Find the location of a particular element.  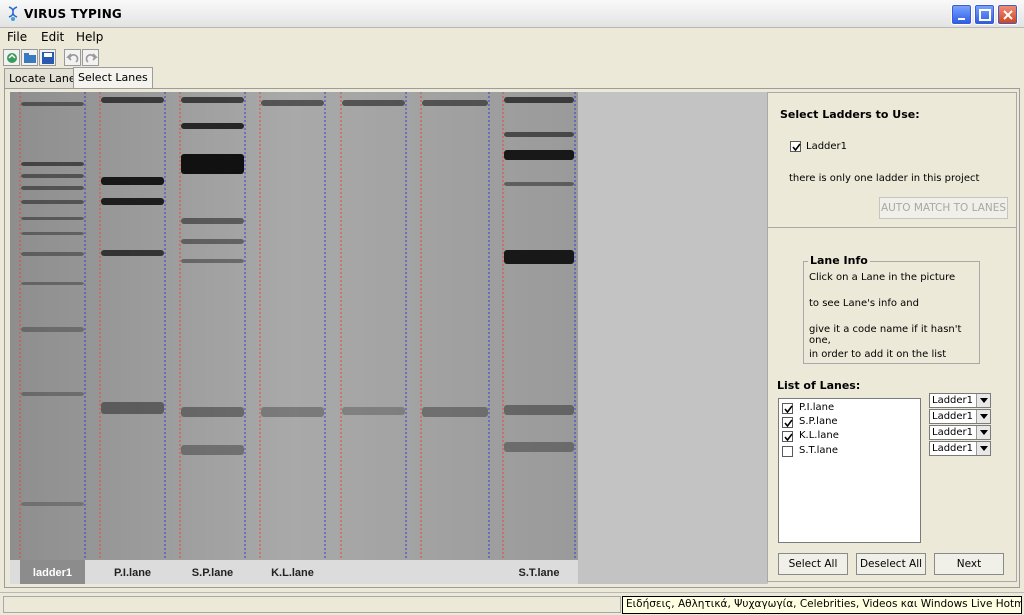

ladders-heading: Select Ladders to Use: is located at coordinates (850, 114).